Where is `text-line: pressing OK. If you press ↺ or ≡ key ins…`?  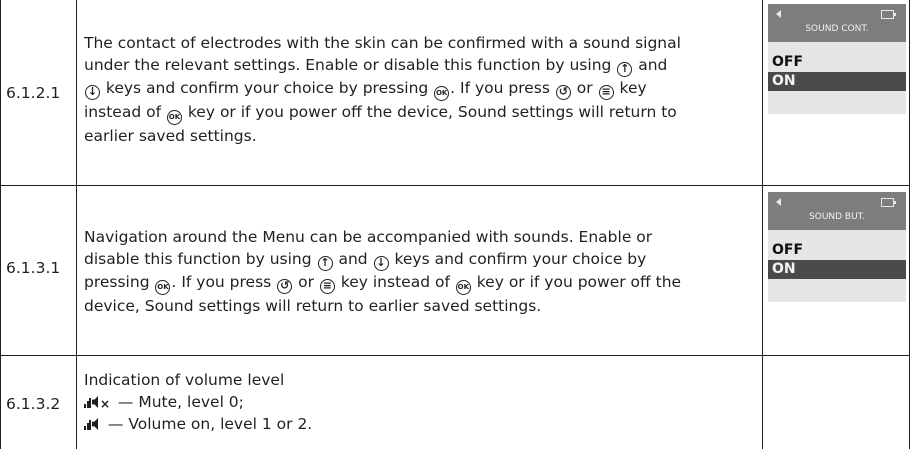 text-line: pressing OK. If you press ↺ or ≡ key ins… is located at coordinates (419, 283).